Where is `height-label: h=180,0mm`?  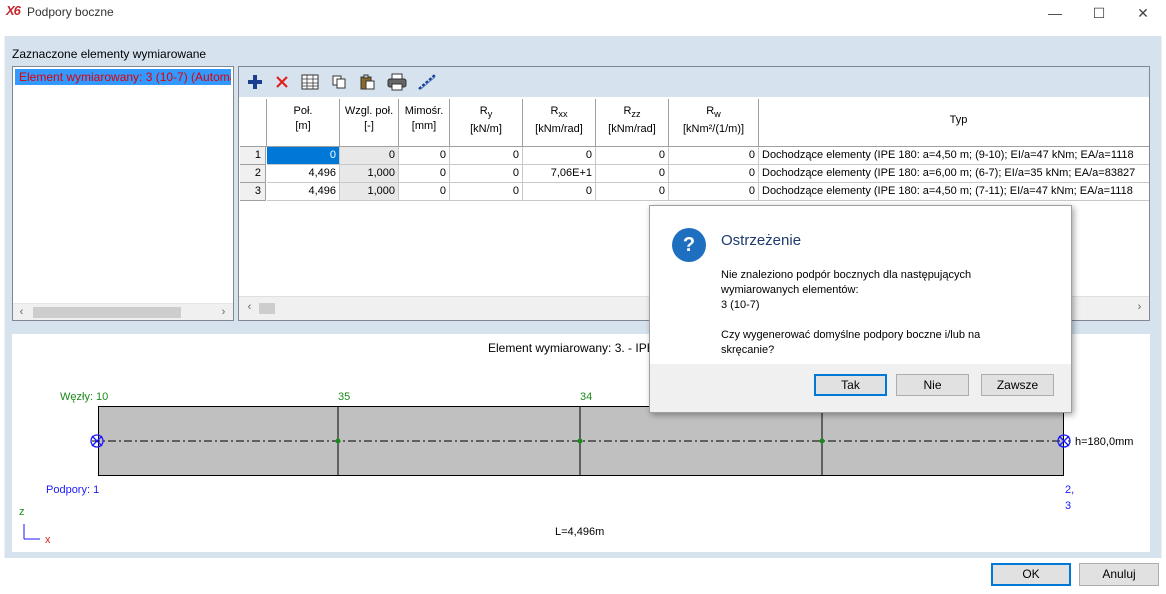 height-label: h=180,0mm is located at coordinates (1104, 442).